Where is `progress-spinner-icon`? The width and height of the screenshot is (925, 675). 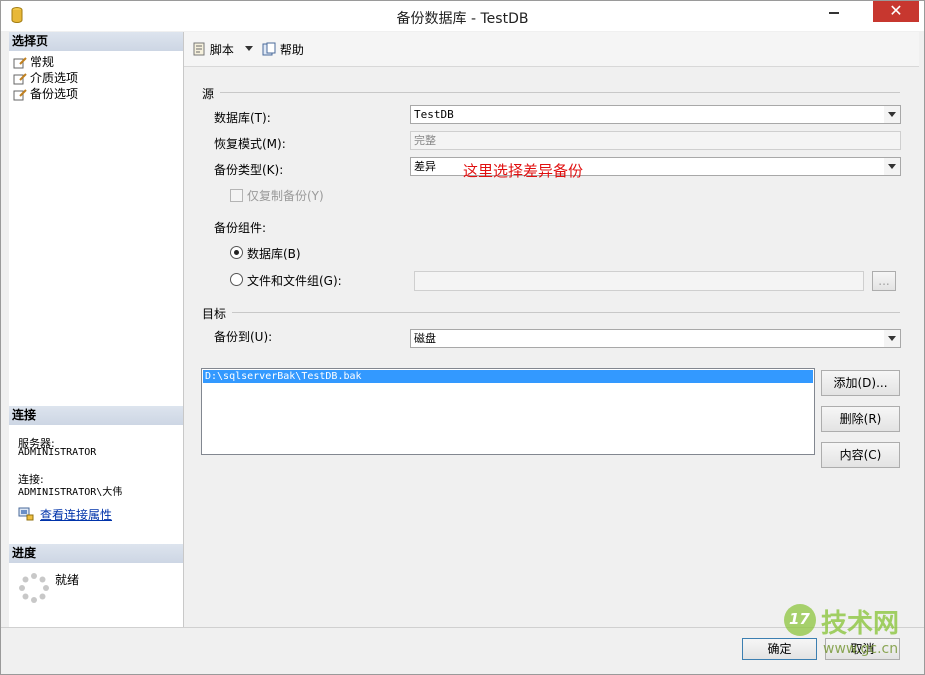 progress-spinner-icon is located at coordinates (34, 588).